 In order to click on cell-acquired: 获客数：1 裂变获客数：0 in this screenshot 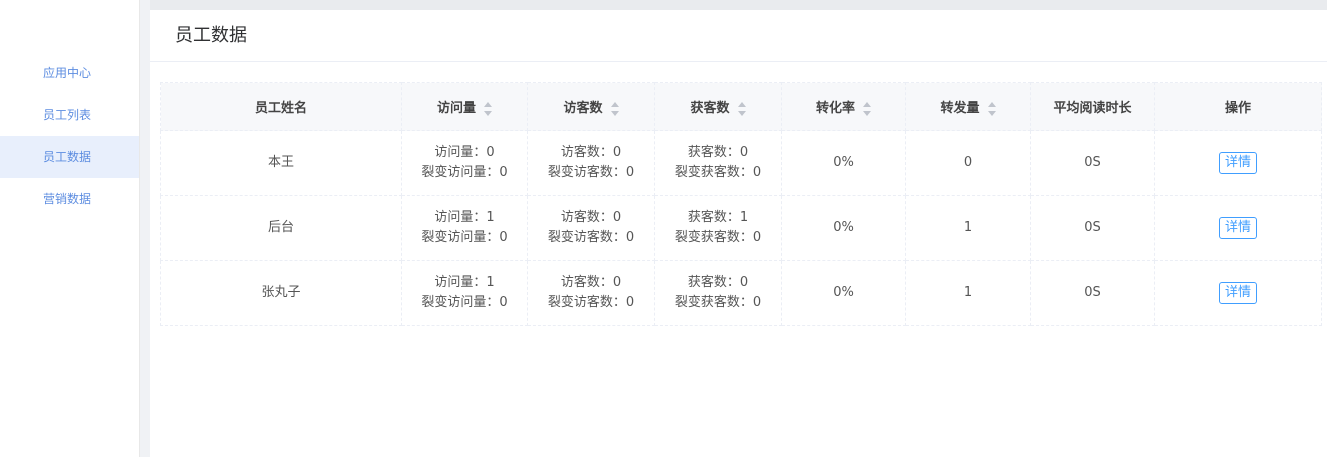, I will do `click(718, 228)`.